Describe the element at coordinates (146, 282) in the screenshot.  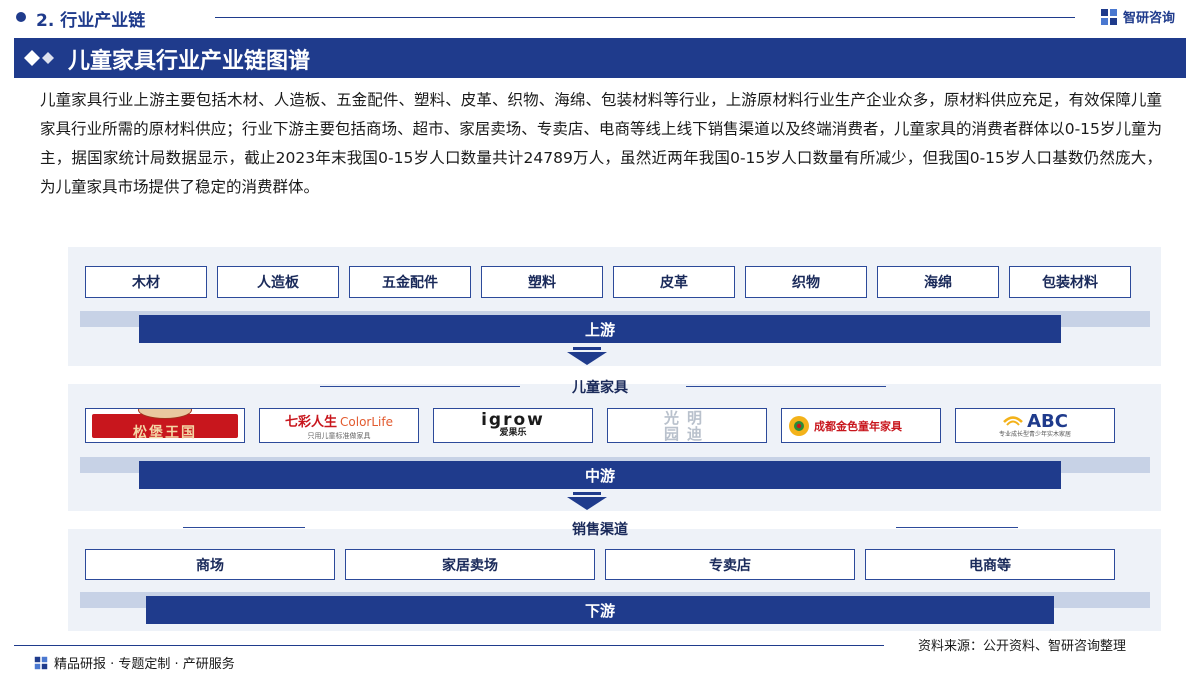
I see `upstream-item: 木材` at that location.